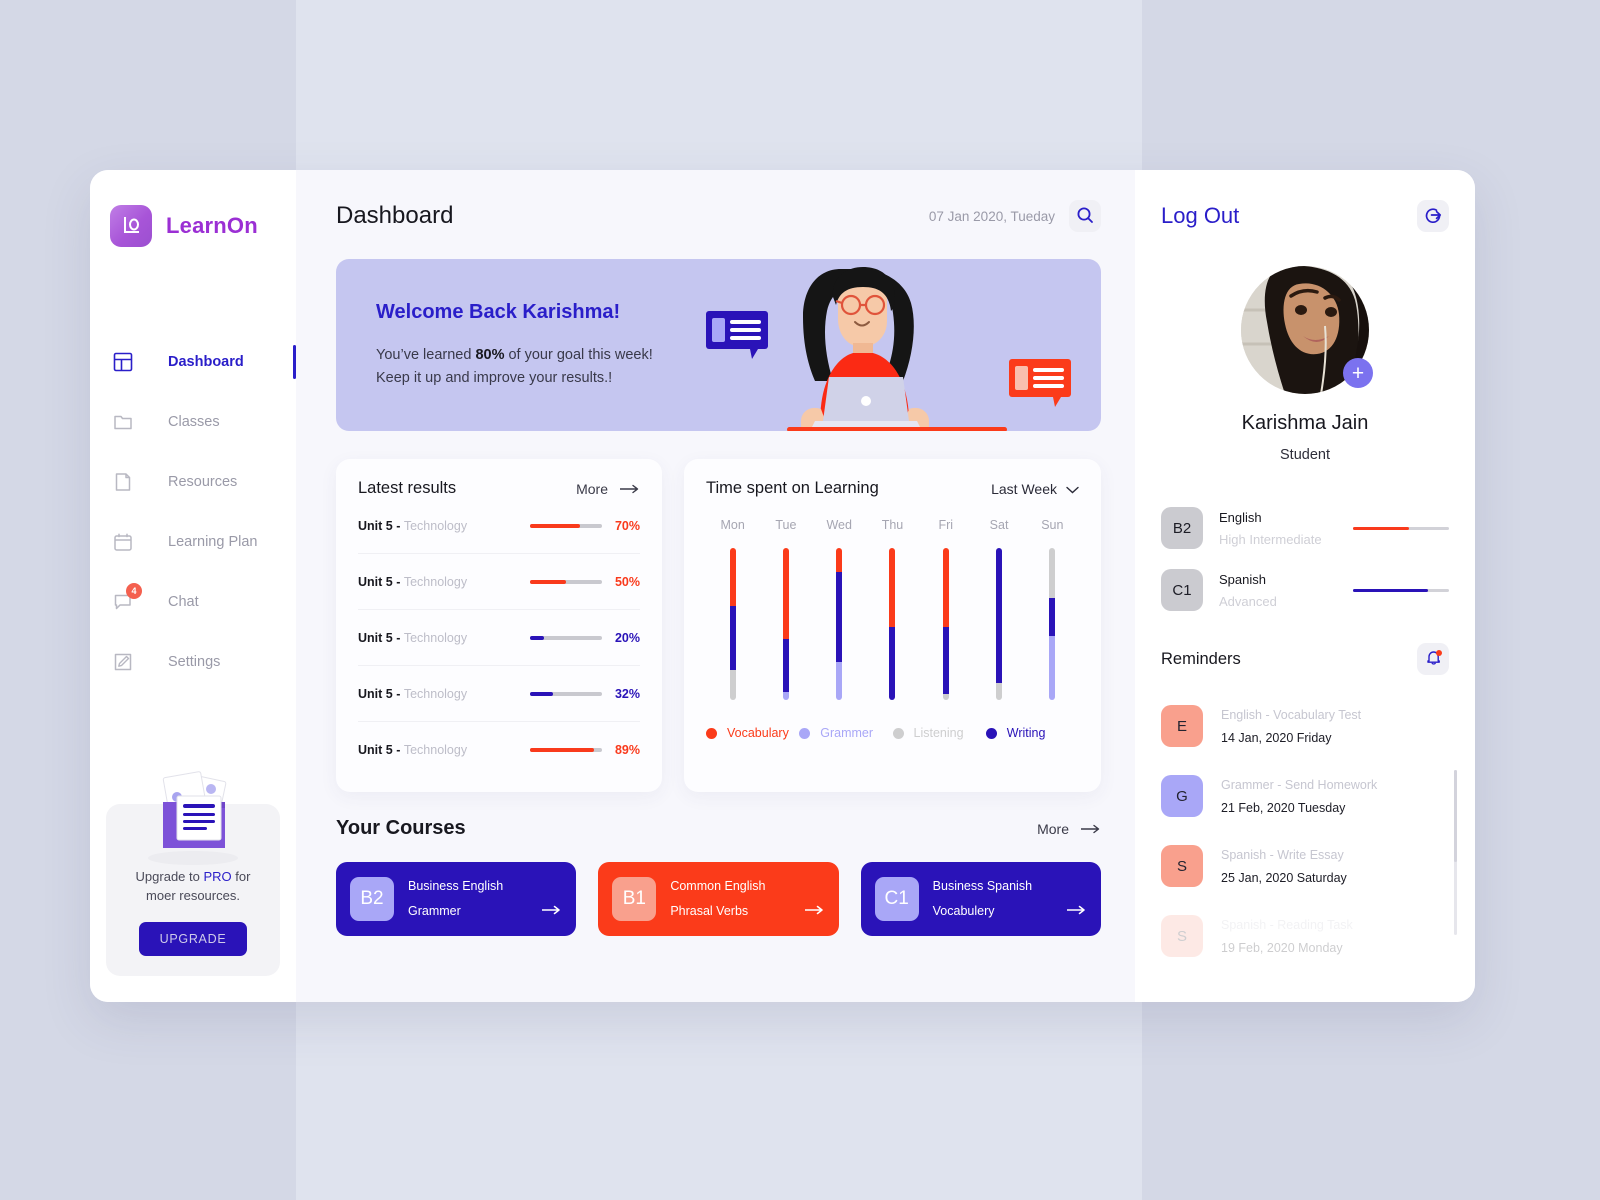  I want to click on upgrade-button: UPGRADE, so click(193, 939).